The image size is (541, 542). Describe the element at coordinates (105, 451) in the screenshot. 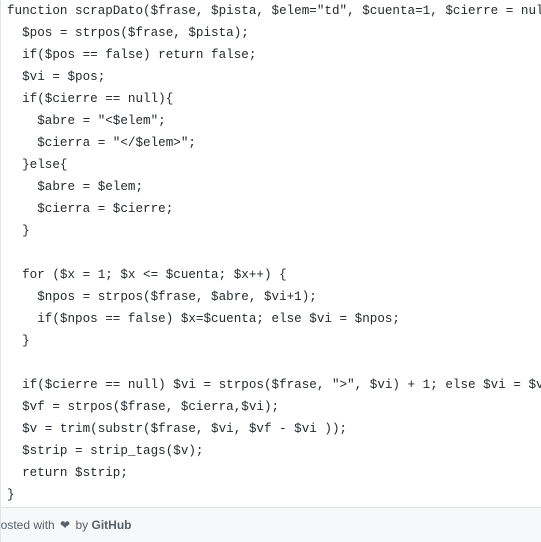

I see `code-line: $strip = strip_tags($v);` at that location.